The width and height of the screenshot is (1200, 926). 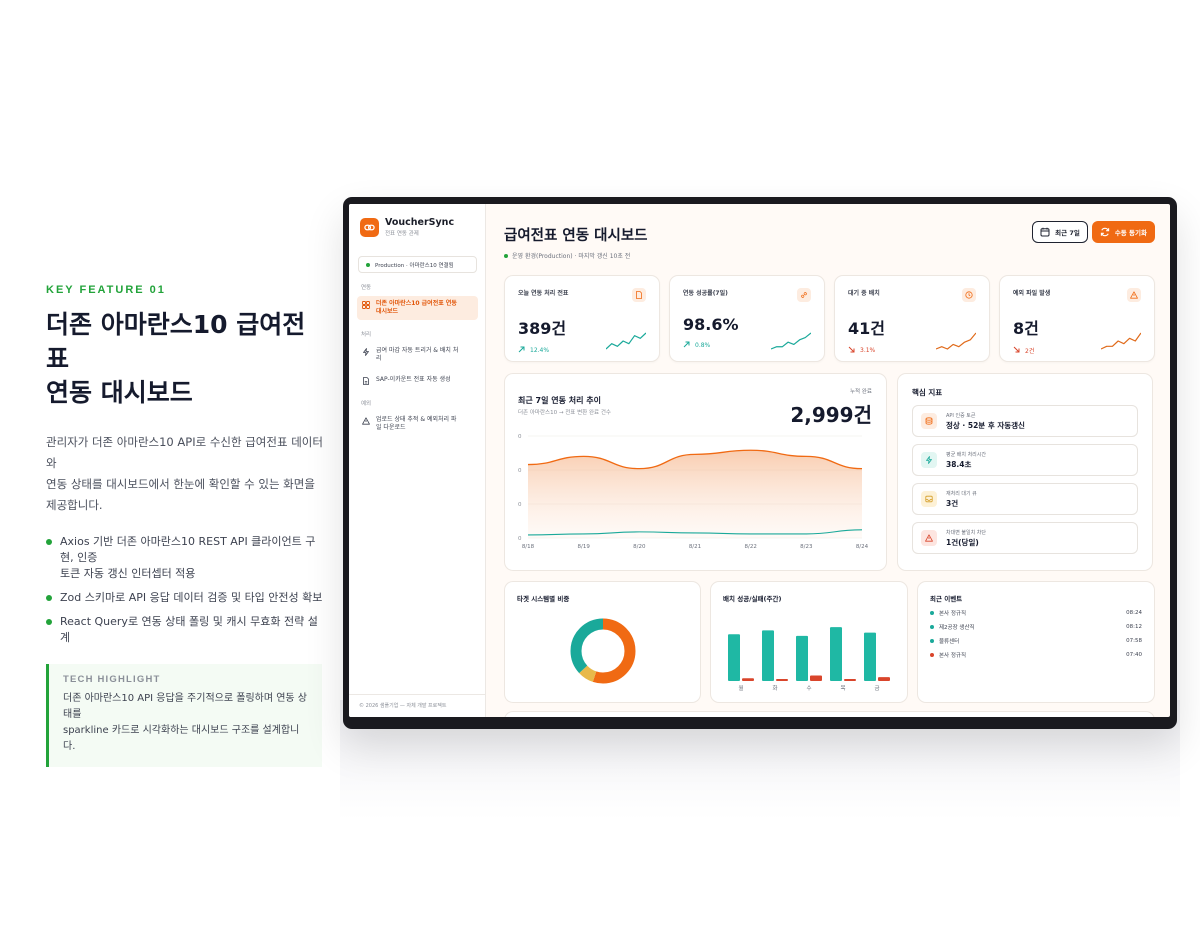 What do you see at coordinates (49, 598) in the screenshot?
I see `bullet-dot` at bounding box center [49, 598].